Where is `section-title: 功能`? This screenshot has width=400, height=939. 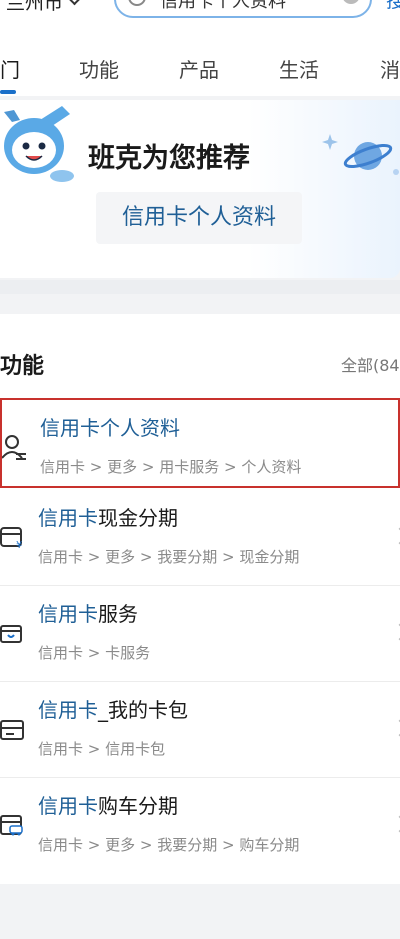 section-title: 功能 is located at coordinates (22, 366).